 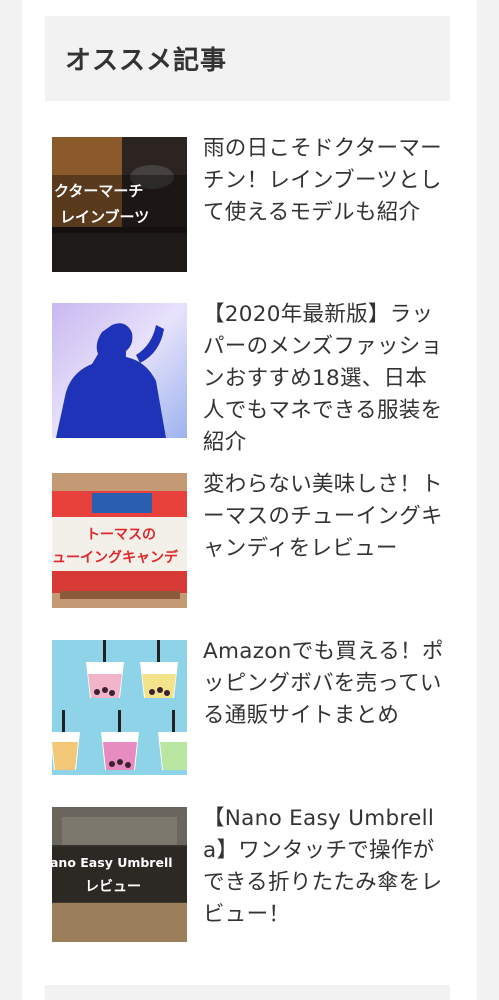 I want to click on svg-text: レインブーツ, so click(x=104, y=217).